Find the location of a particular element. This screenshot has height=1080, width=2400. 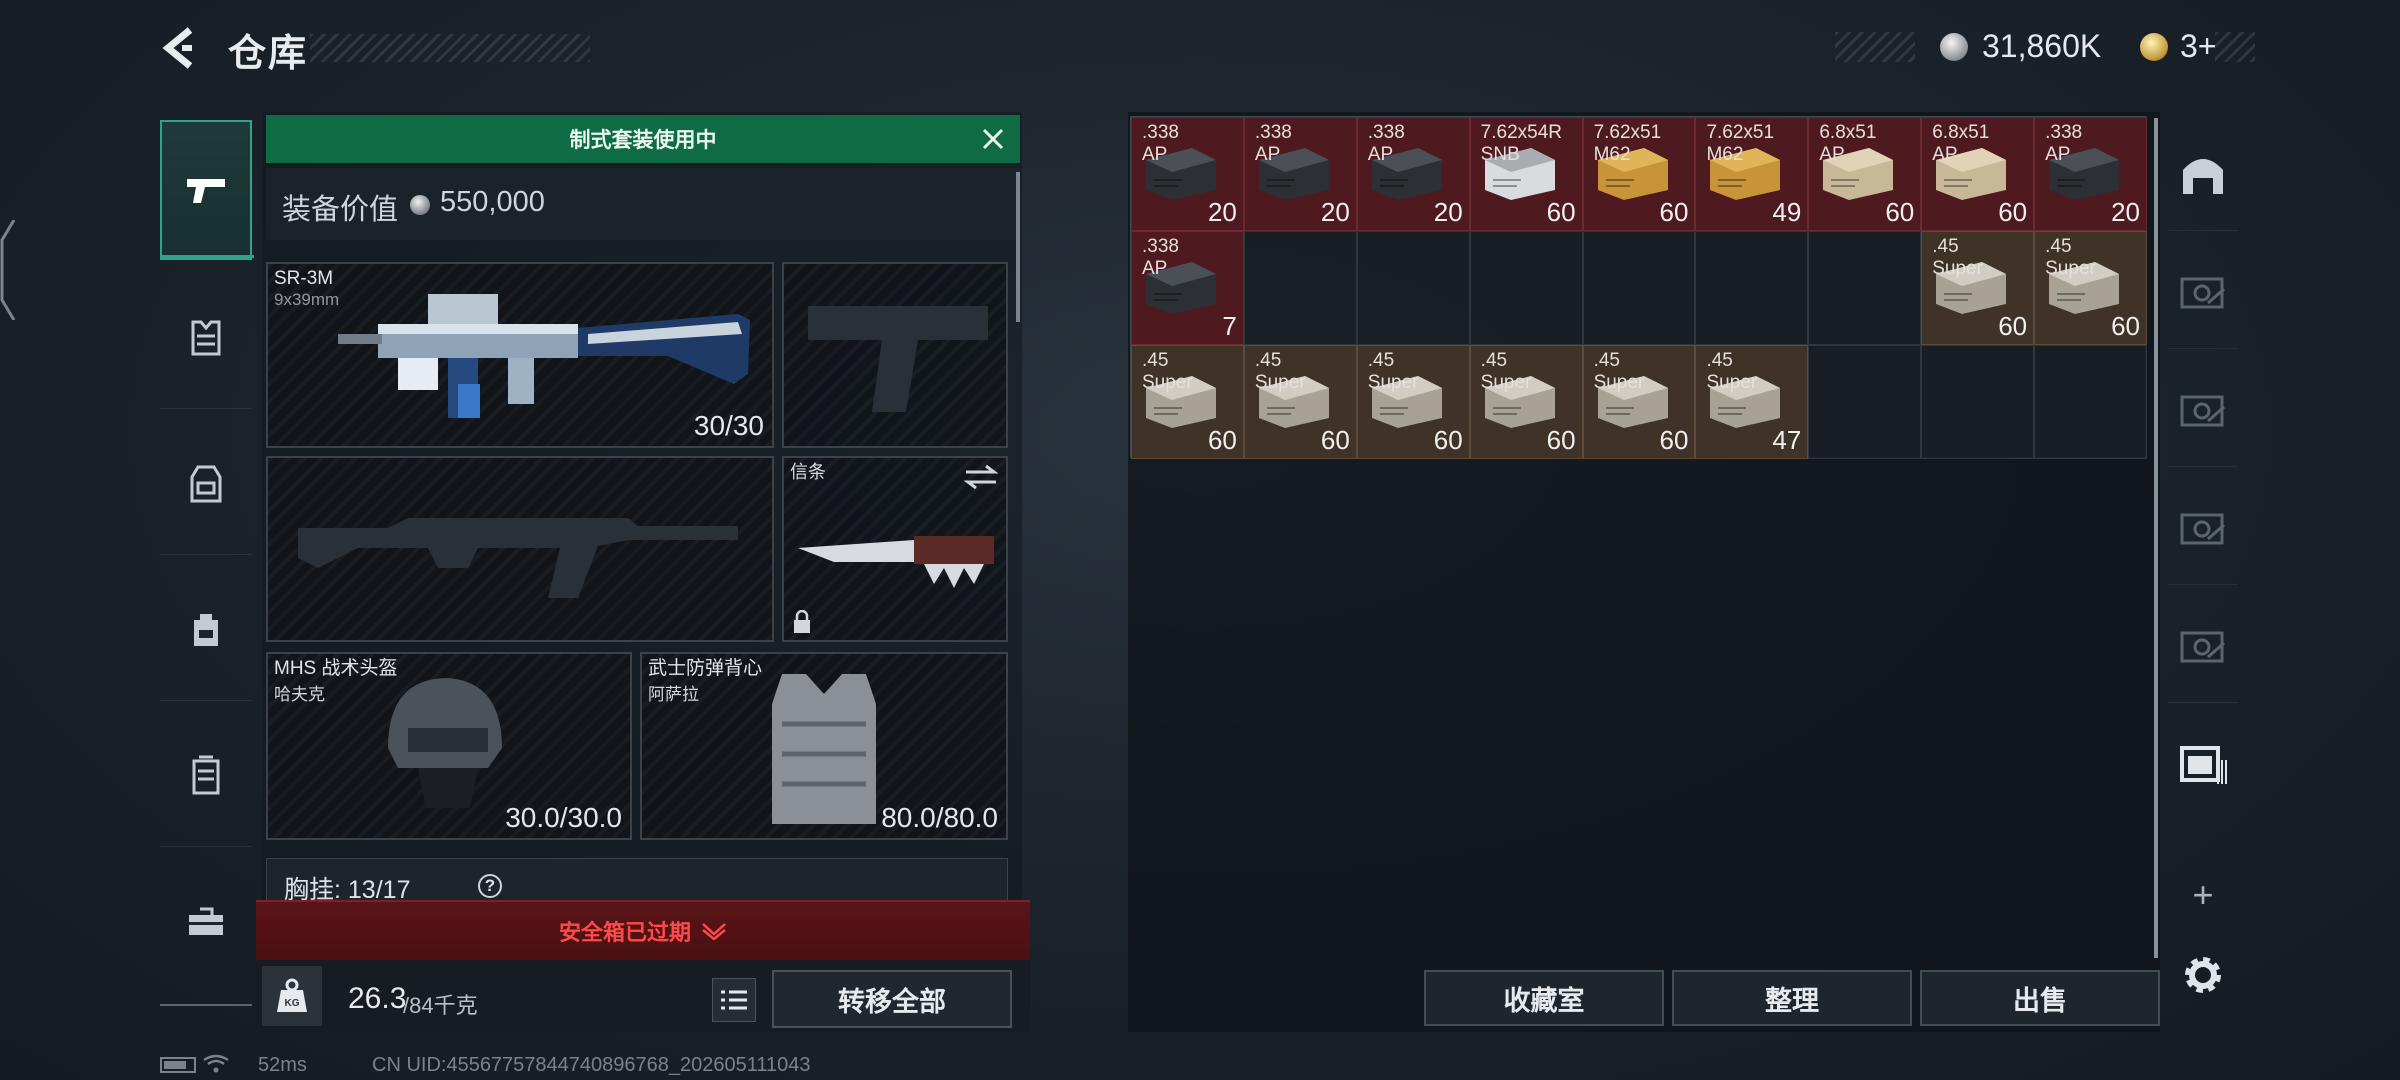

chest-rig-icon is located at coordinates (206, 484).